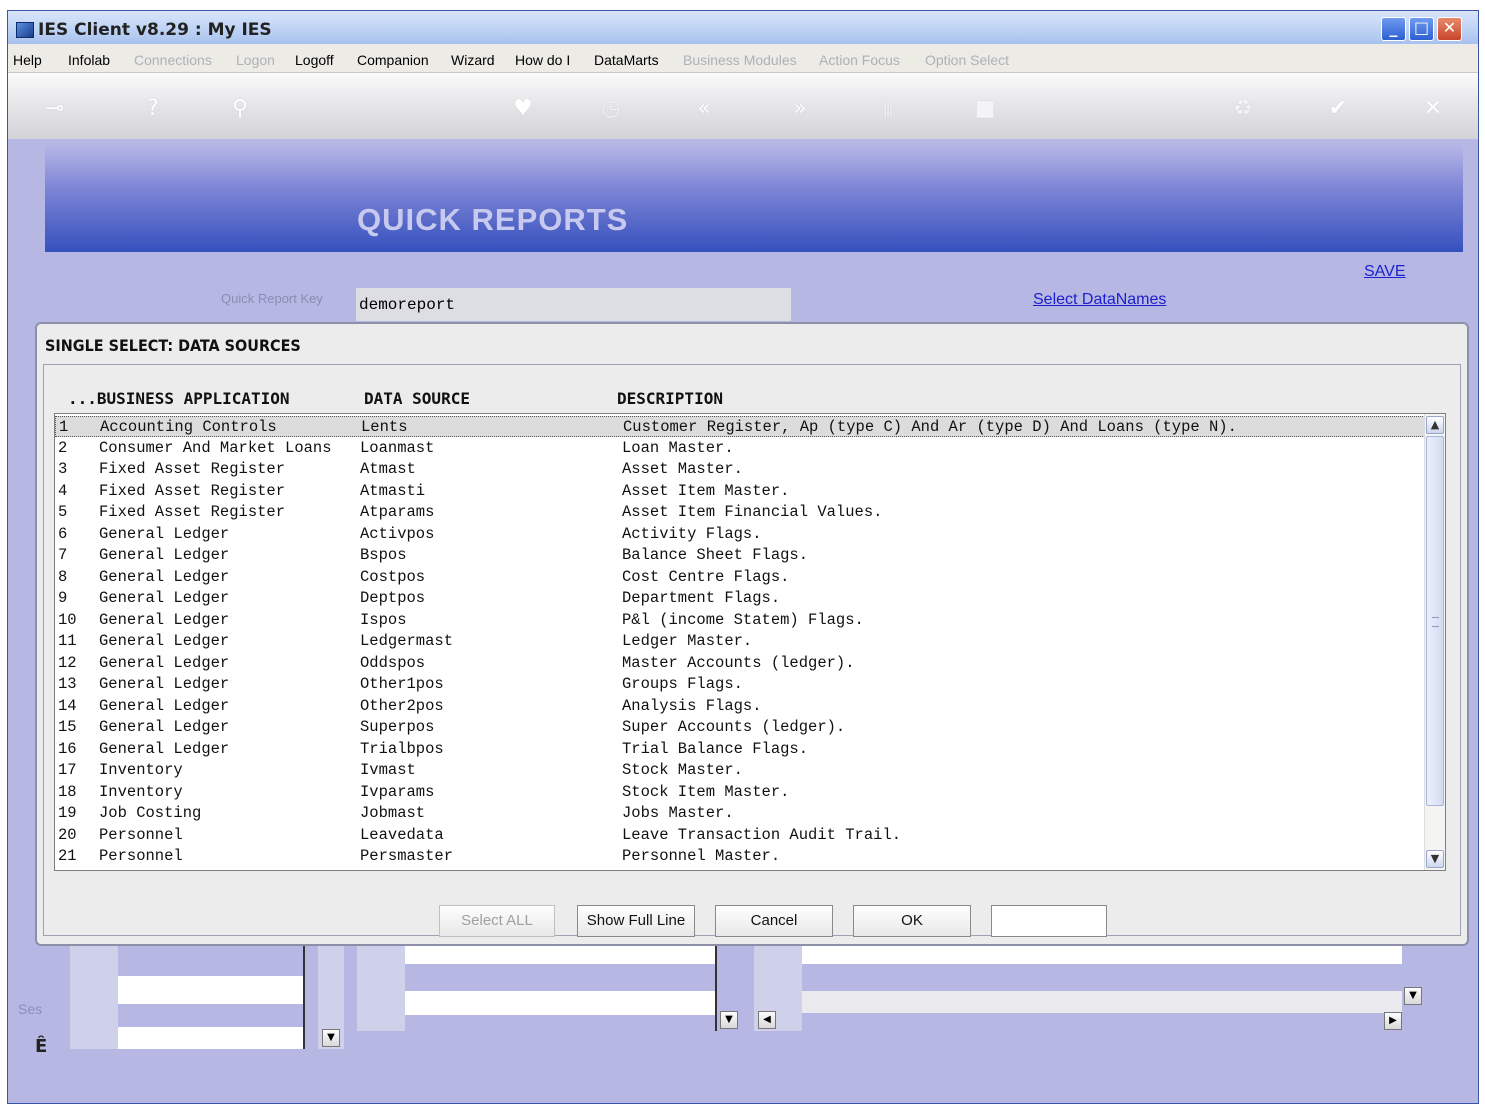 This screenshot has height=1104, width=1485. Describe the element at coordinates (1099, 300) in the screenshot. I see `select-datanames-link: Select DataNames` at that location.